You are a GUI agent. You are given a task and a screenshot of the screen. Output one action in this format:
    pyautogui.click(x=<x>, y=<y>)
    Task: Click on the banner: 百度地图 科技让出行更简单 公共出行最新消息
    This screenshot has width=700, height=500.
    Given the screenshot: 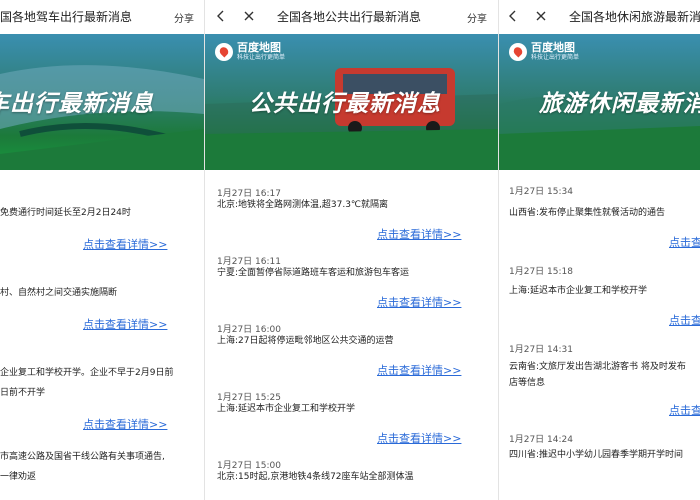 What is the action you would take?
    pyautogui.click(x=351, y=102)
    